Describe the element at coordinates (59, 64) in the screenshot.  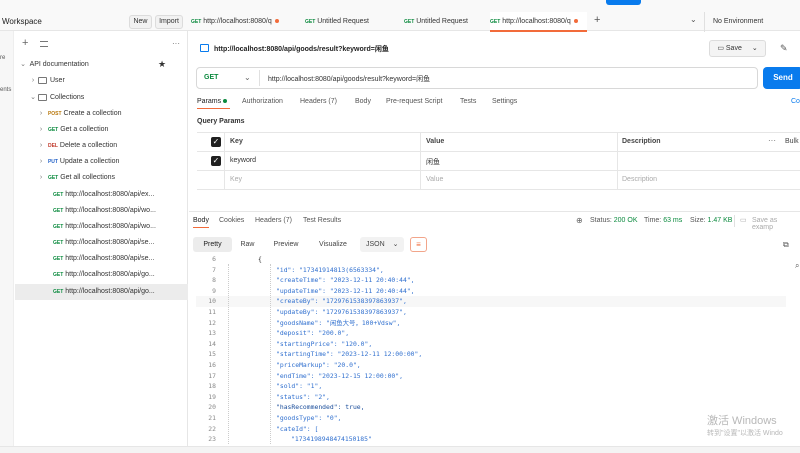
I see `collection-label: API documentation` at that location.